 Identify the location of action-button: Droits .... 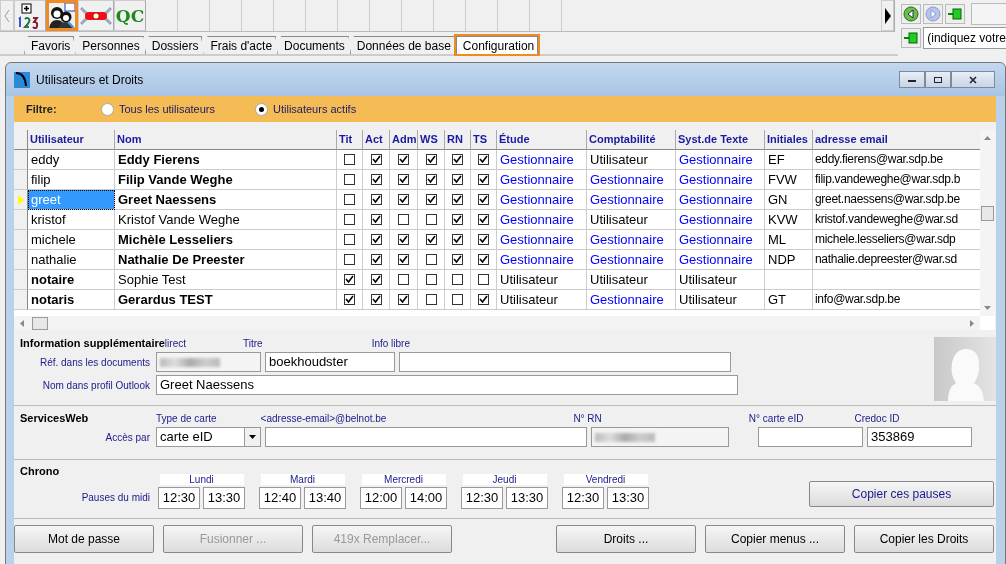
(626, 539).